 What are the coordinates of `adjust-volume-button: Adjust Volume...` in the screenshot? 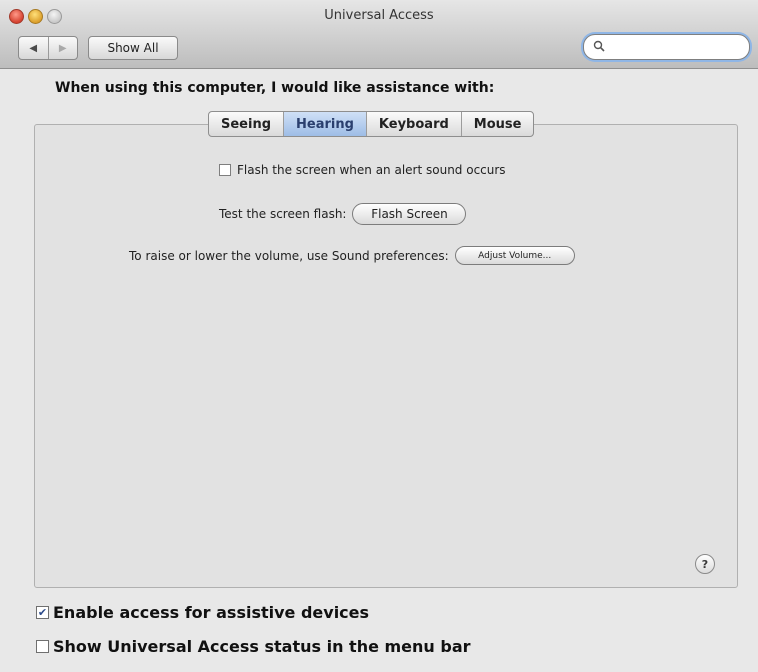 It's located at (514, 255).